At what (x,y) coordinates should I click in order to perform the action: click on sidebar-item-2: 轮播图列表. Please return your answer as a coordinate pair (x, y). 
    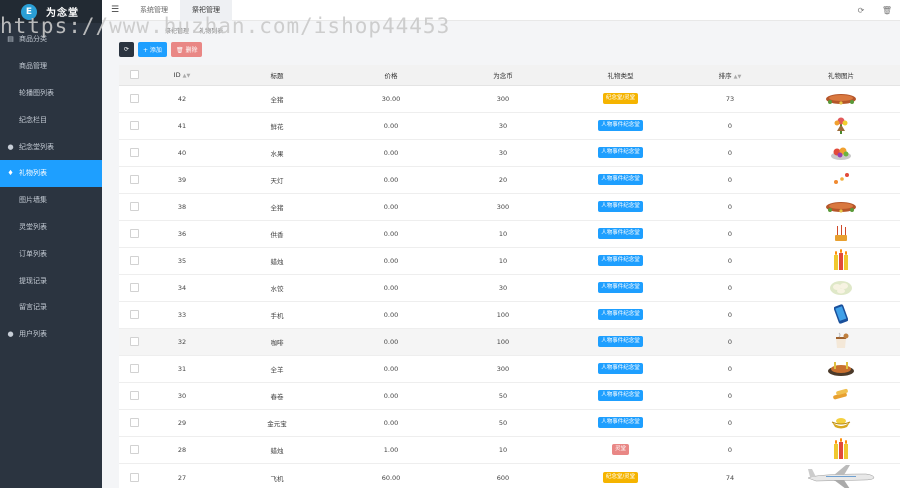
    Looking at the image, I should click on (51, 93).